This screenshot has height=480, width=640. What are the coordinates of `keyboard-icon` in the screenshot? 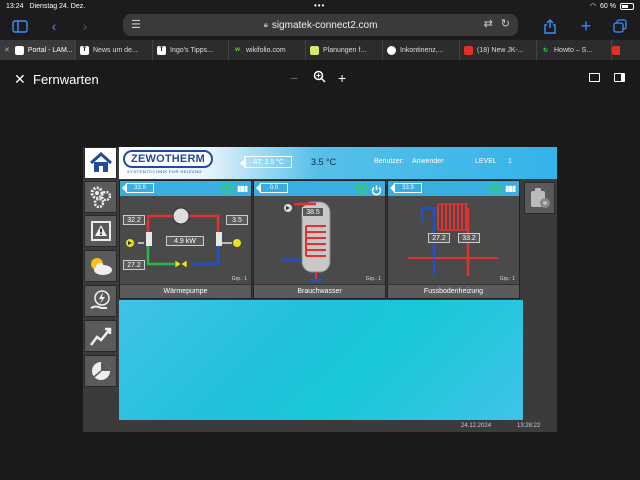 It's located at (594, 77).